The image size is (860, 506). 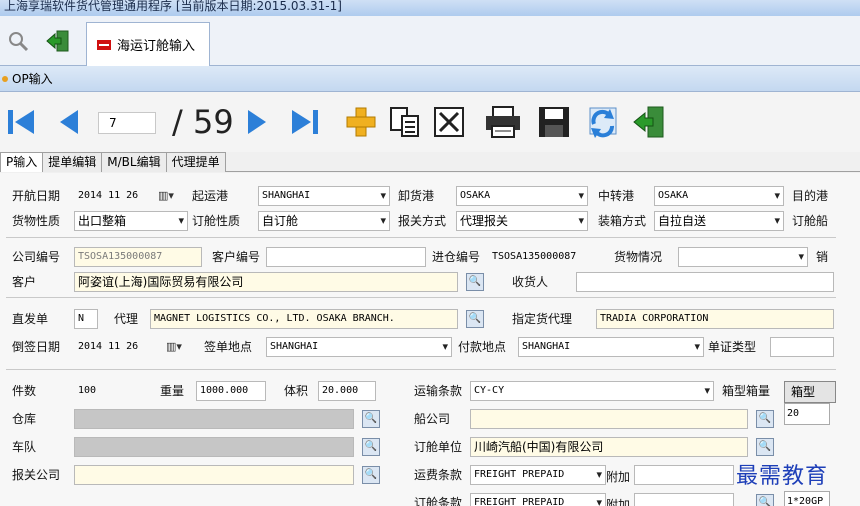 I want to click on label-container-vol: 箱型箱量, so click(x=746, y=391).